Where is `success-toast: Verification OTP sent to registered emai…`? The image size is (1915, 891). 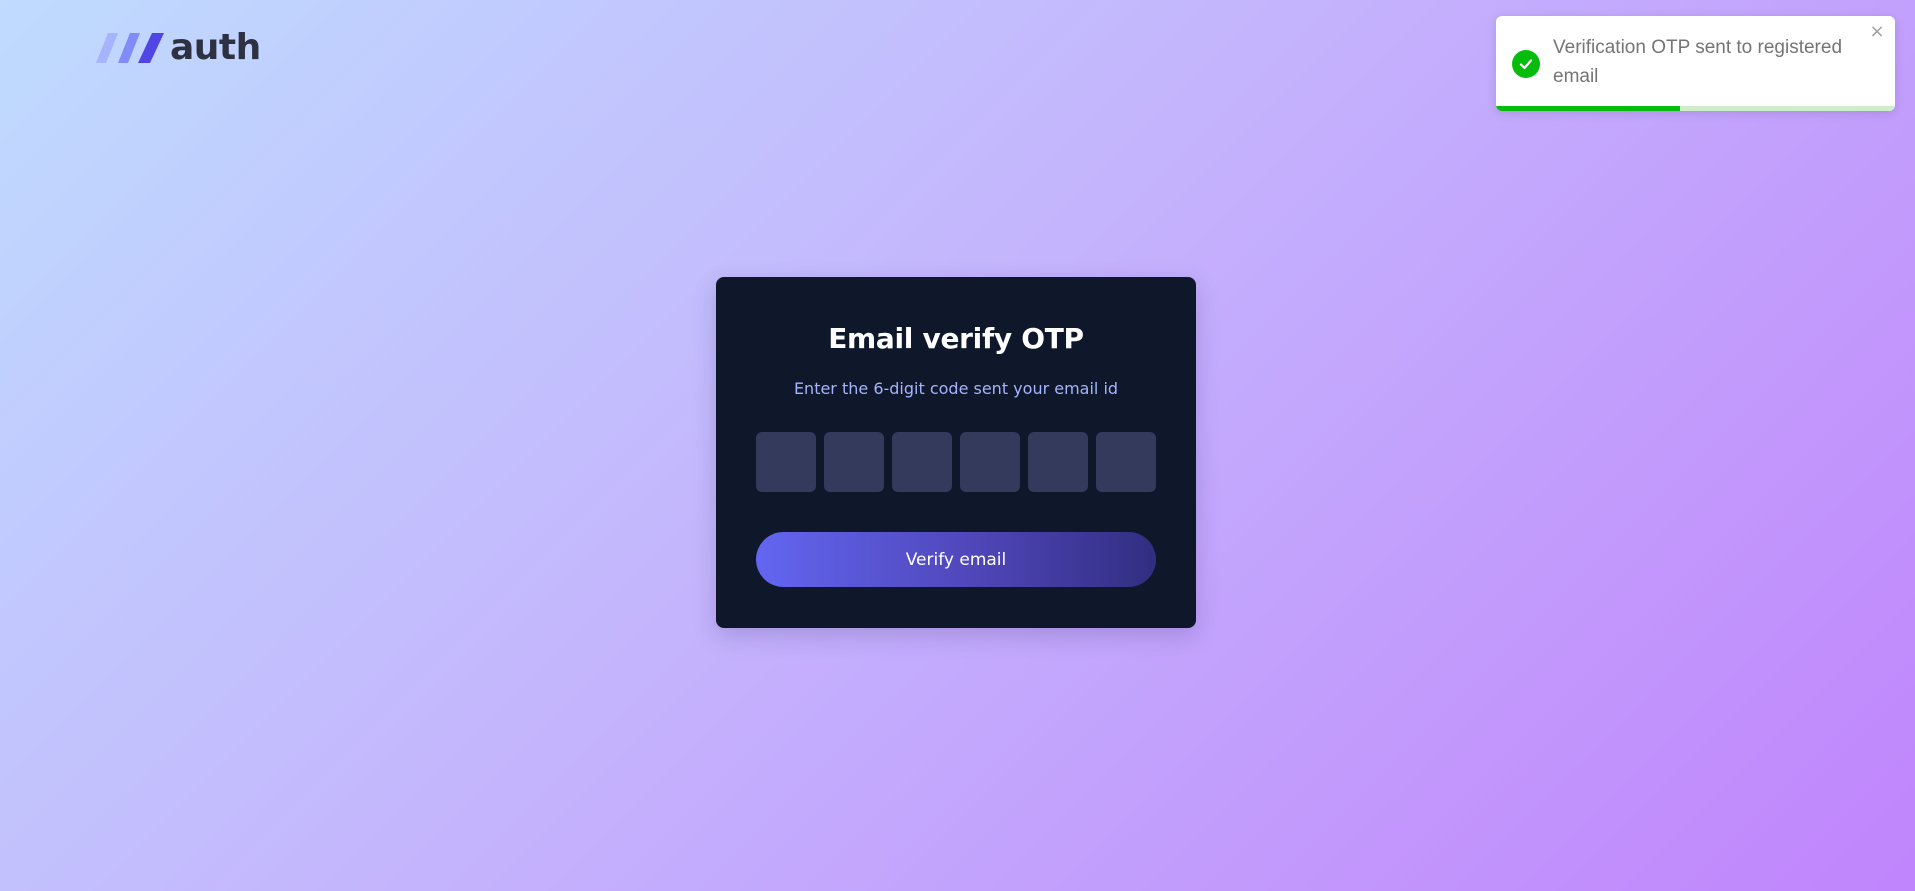
success-toast: Verification OTP sent to registered emai… is located at coordinates (1695, 63).